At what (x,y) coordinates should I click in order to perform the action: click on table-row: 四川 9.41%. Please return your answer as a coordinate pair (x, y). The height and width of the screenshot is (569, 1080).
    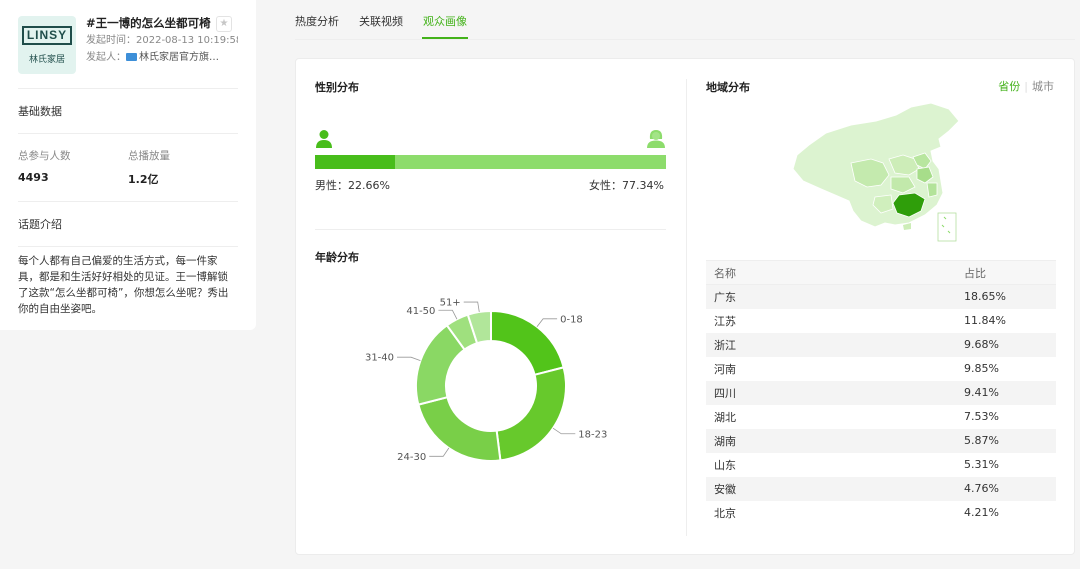
    Looking at the image, I should click on (881, 392).